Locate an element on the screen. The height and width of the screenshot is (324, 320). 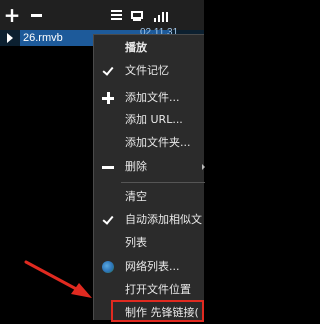
playlist-toolbar: + is located at coordinates (102, 15).